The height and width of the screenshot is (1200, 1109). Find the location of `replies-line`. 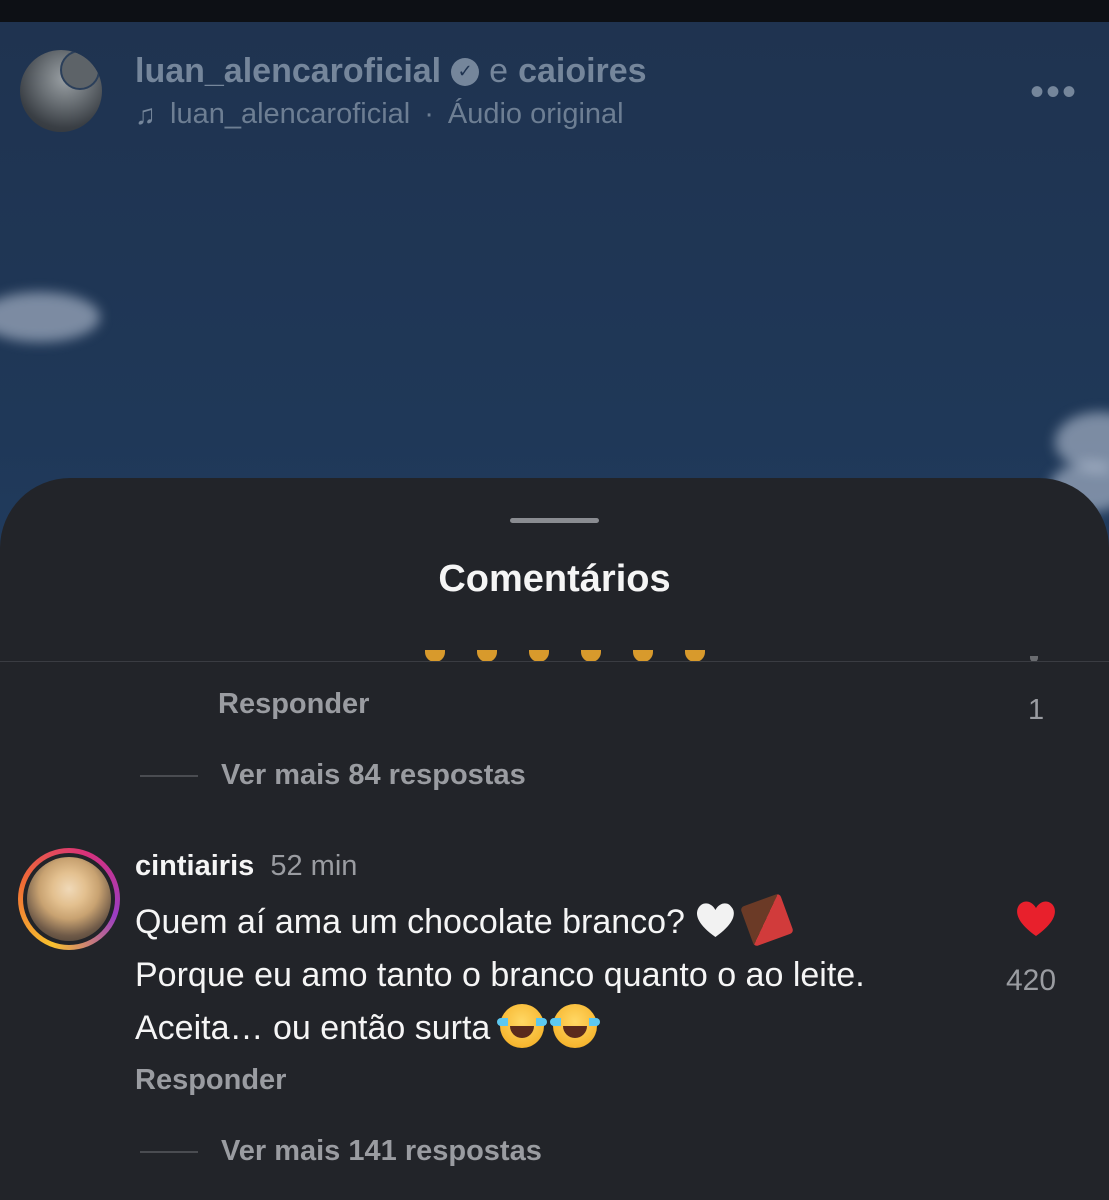

replies-line is located at coordinates (169, 776).